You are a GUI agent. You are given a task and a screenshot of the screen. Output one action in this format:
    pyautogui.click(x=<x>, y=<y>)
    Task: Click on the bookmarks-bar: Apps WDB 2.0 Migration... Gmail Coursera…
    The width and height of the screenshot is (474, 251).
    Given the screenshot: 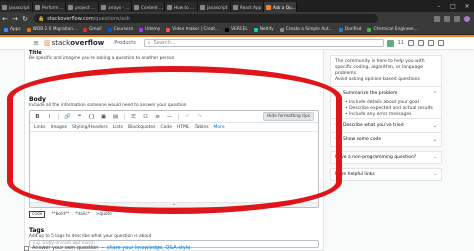 What is the action you would take?
    pyautogui.click(x=237, y=30)
    